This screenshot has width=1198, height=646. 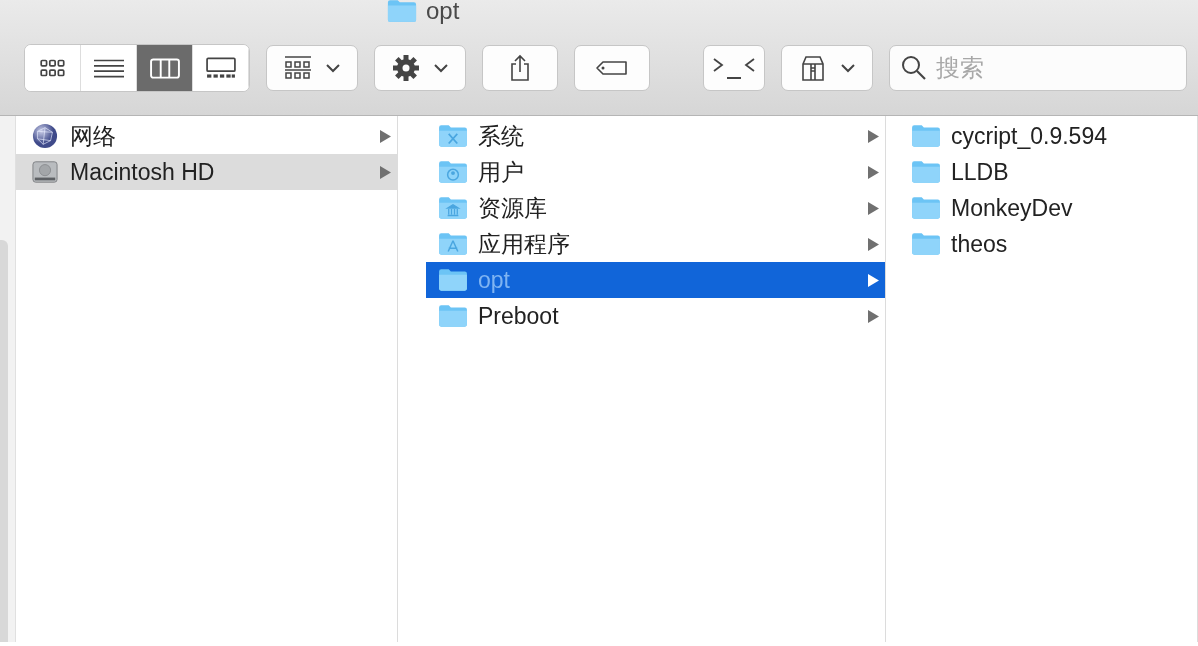 I want to click on user-folder-icon, so click(x=453, y=172).